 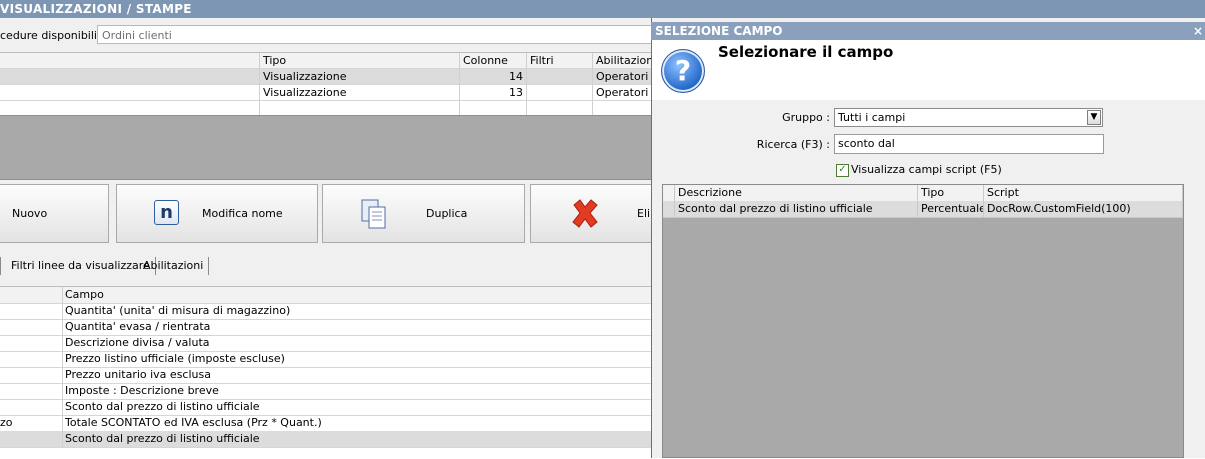 I want to click on script-fields-checkbox: ✓, so click(x=842, y=170).